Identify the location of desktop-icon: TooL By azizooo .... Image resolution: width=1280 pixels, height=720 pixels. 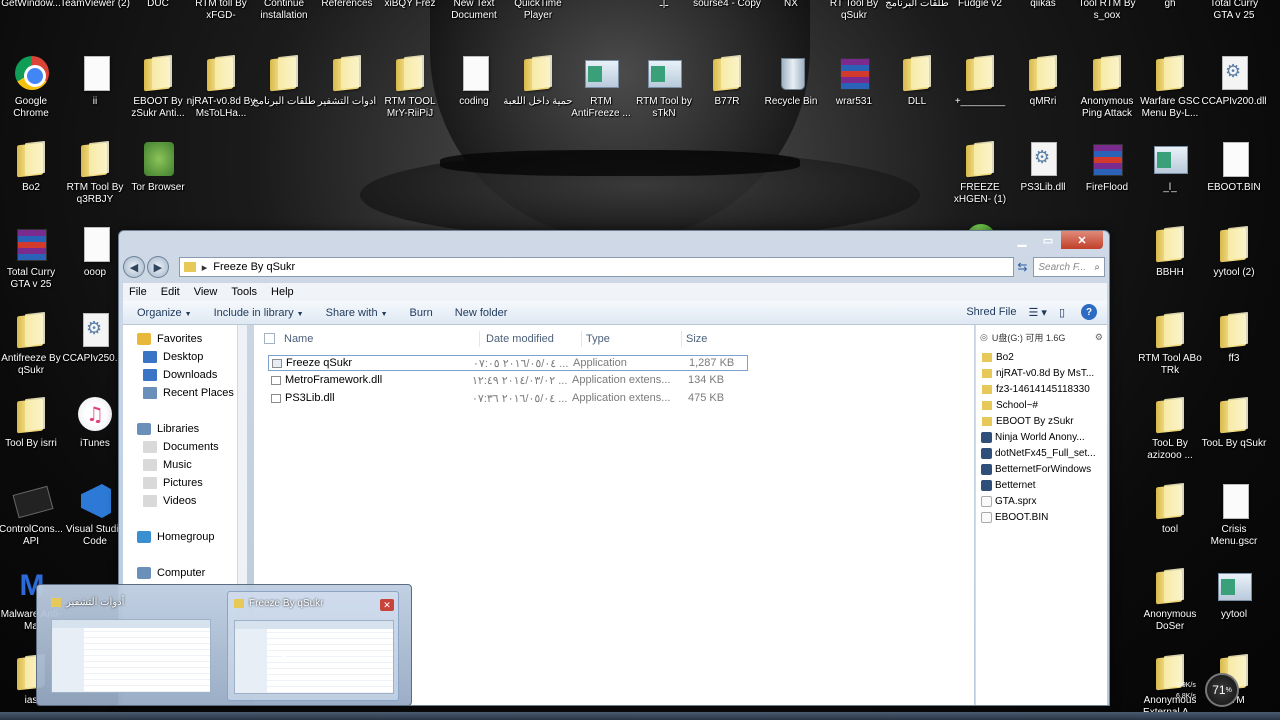
(1170, 434).